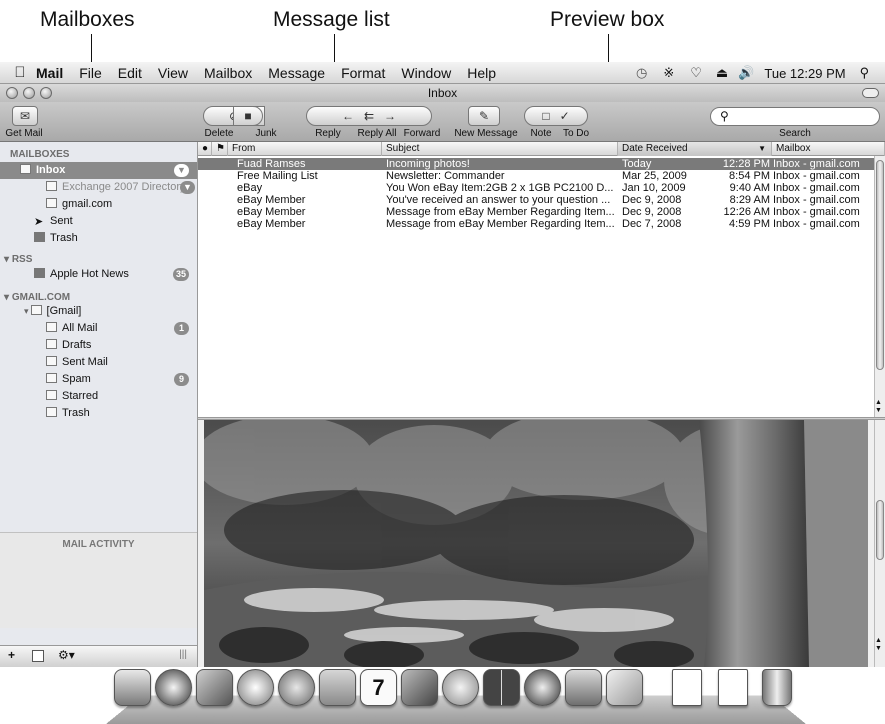 The height and width of the screenshot is (724, 885). I want to click on gmailcom-header: ▾ GMAIL.COM, so click(37, 297).